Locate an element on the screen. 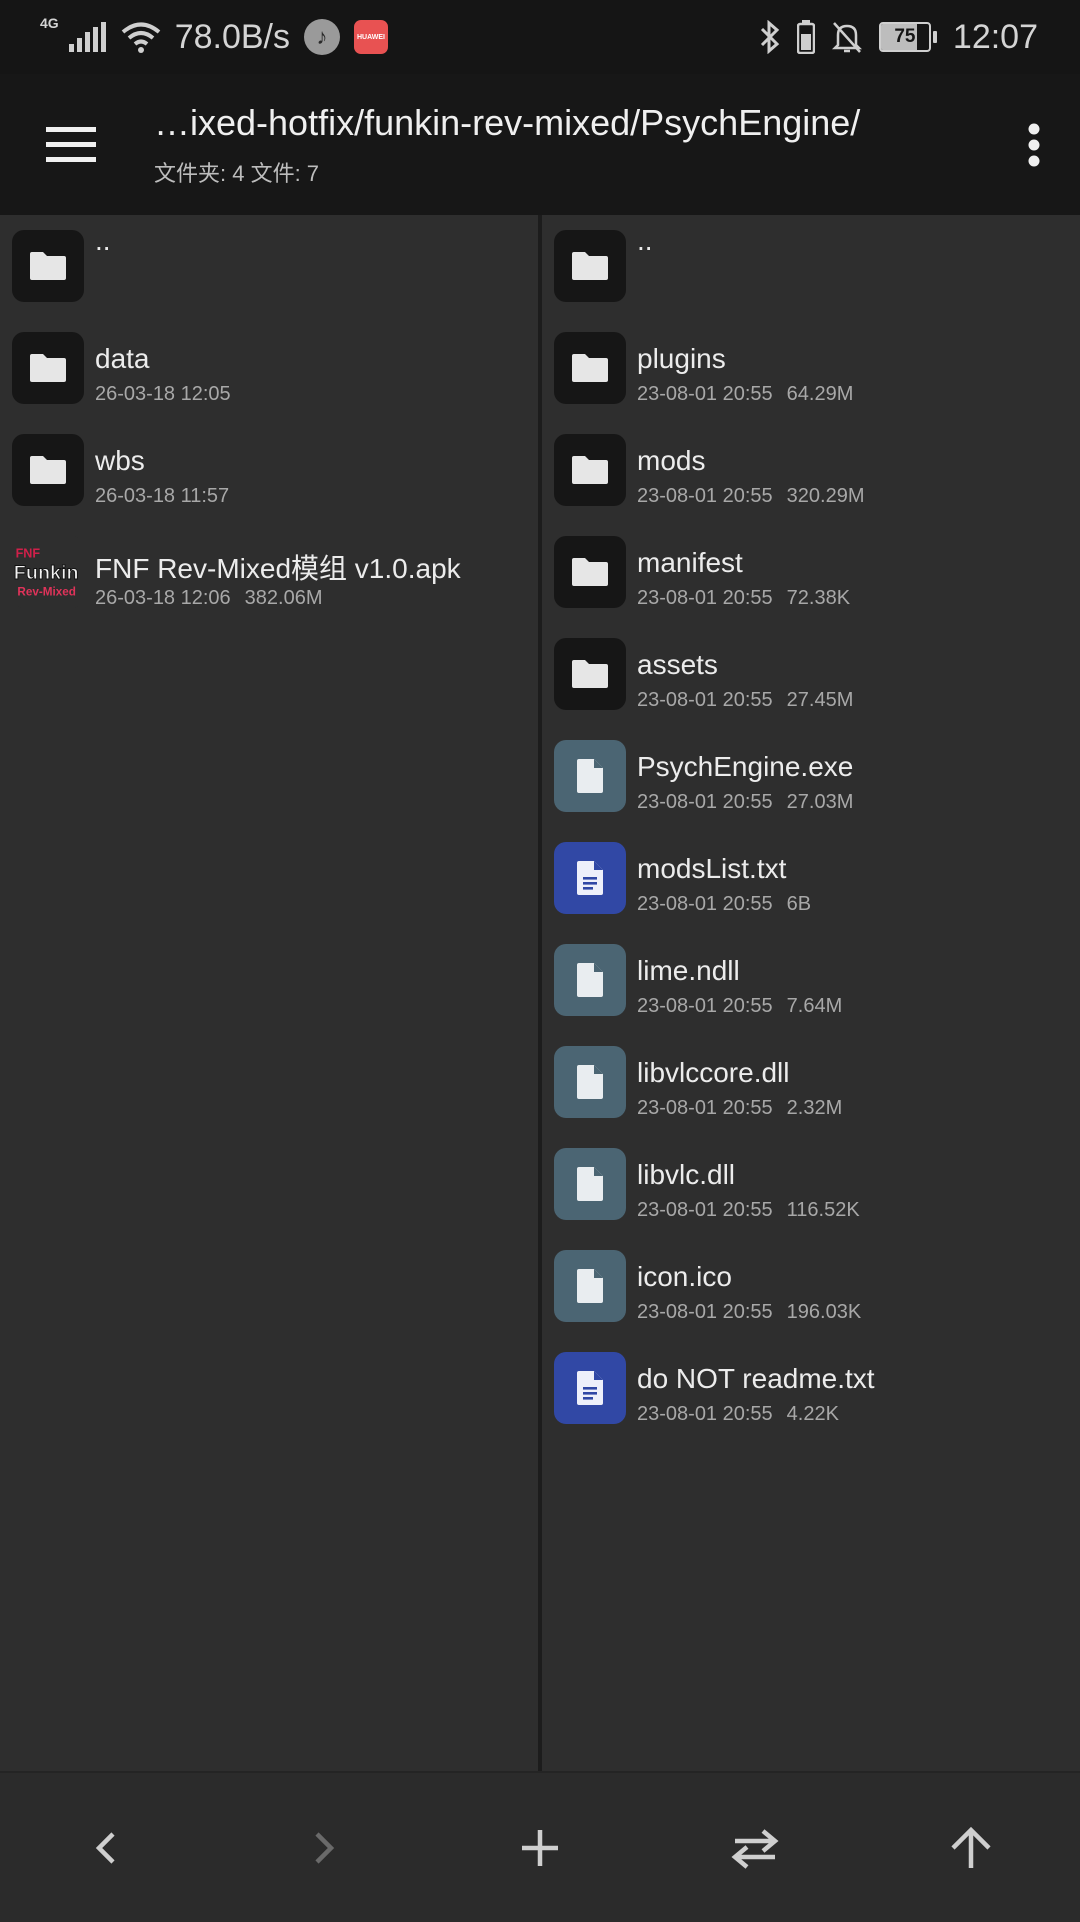 This screenshot has width=1080, height=1922. file-meta: 26-03-18 12:06 382.06M is located at coordinates (209, 598).